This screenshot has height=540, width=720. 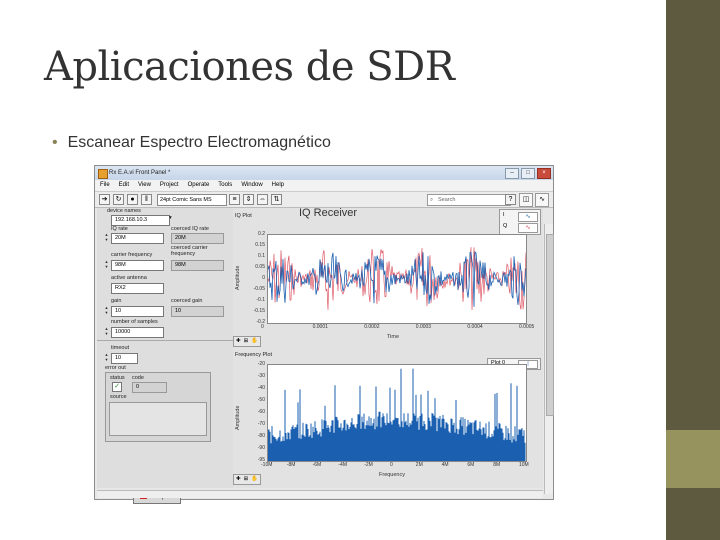 What do you see at coordinates (165, 340) in the screenshot?
I see `pane-divider` at bounding box center [165, 340].